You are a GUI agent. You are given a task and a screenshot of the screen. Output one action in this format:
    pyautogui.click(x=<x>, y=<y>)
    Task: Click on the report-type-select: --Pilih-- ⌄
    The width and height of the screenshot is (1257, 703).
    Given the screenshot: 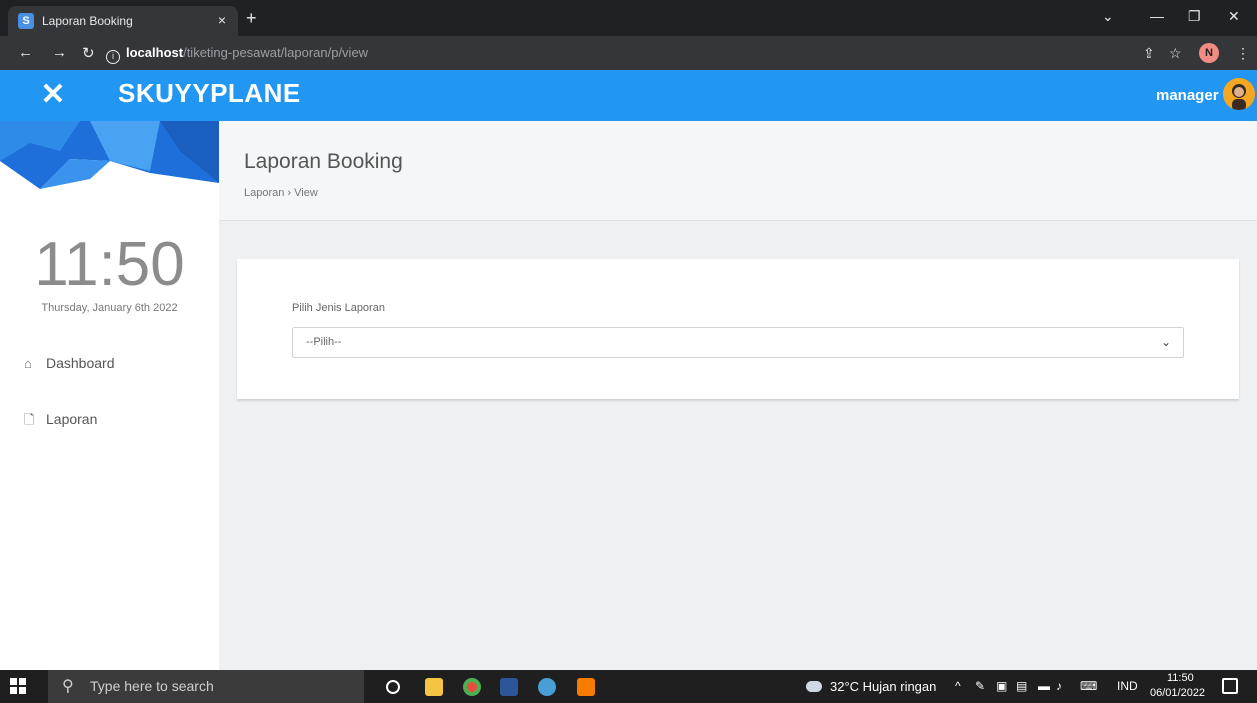 What is the action you would take?
    pyautogui.click(x=738, y=342)
    